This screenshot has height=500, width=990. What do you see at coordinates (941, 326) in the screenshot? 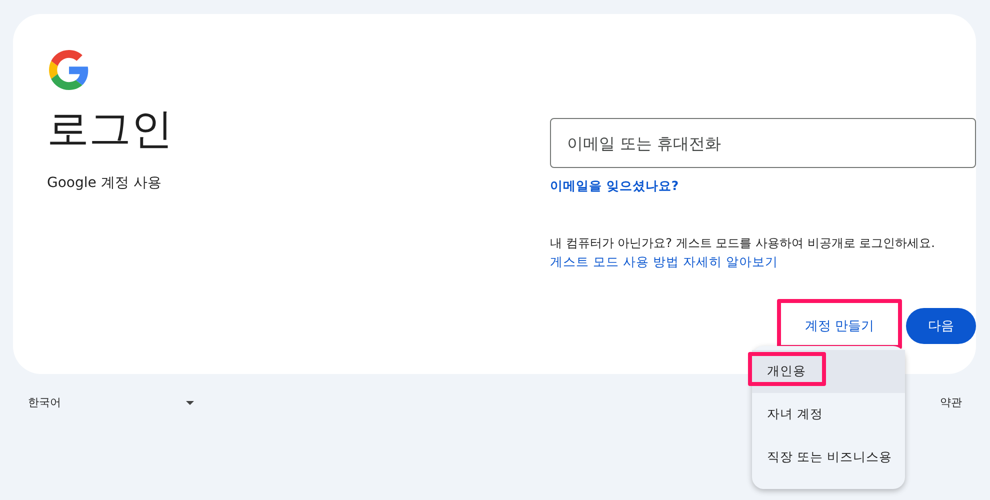
I see `next-button: 다음` at bounding box center [941, 326].